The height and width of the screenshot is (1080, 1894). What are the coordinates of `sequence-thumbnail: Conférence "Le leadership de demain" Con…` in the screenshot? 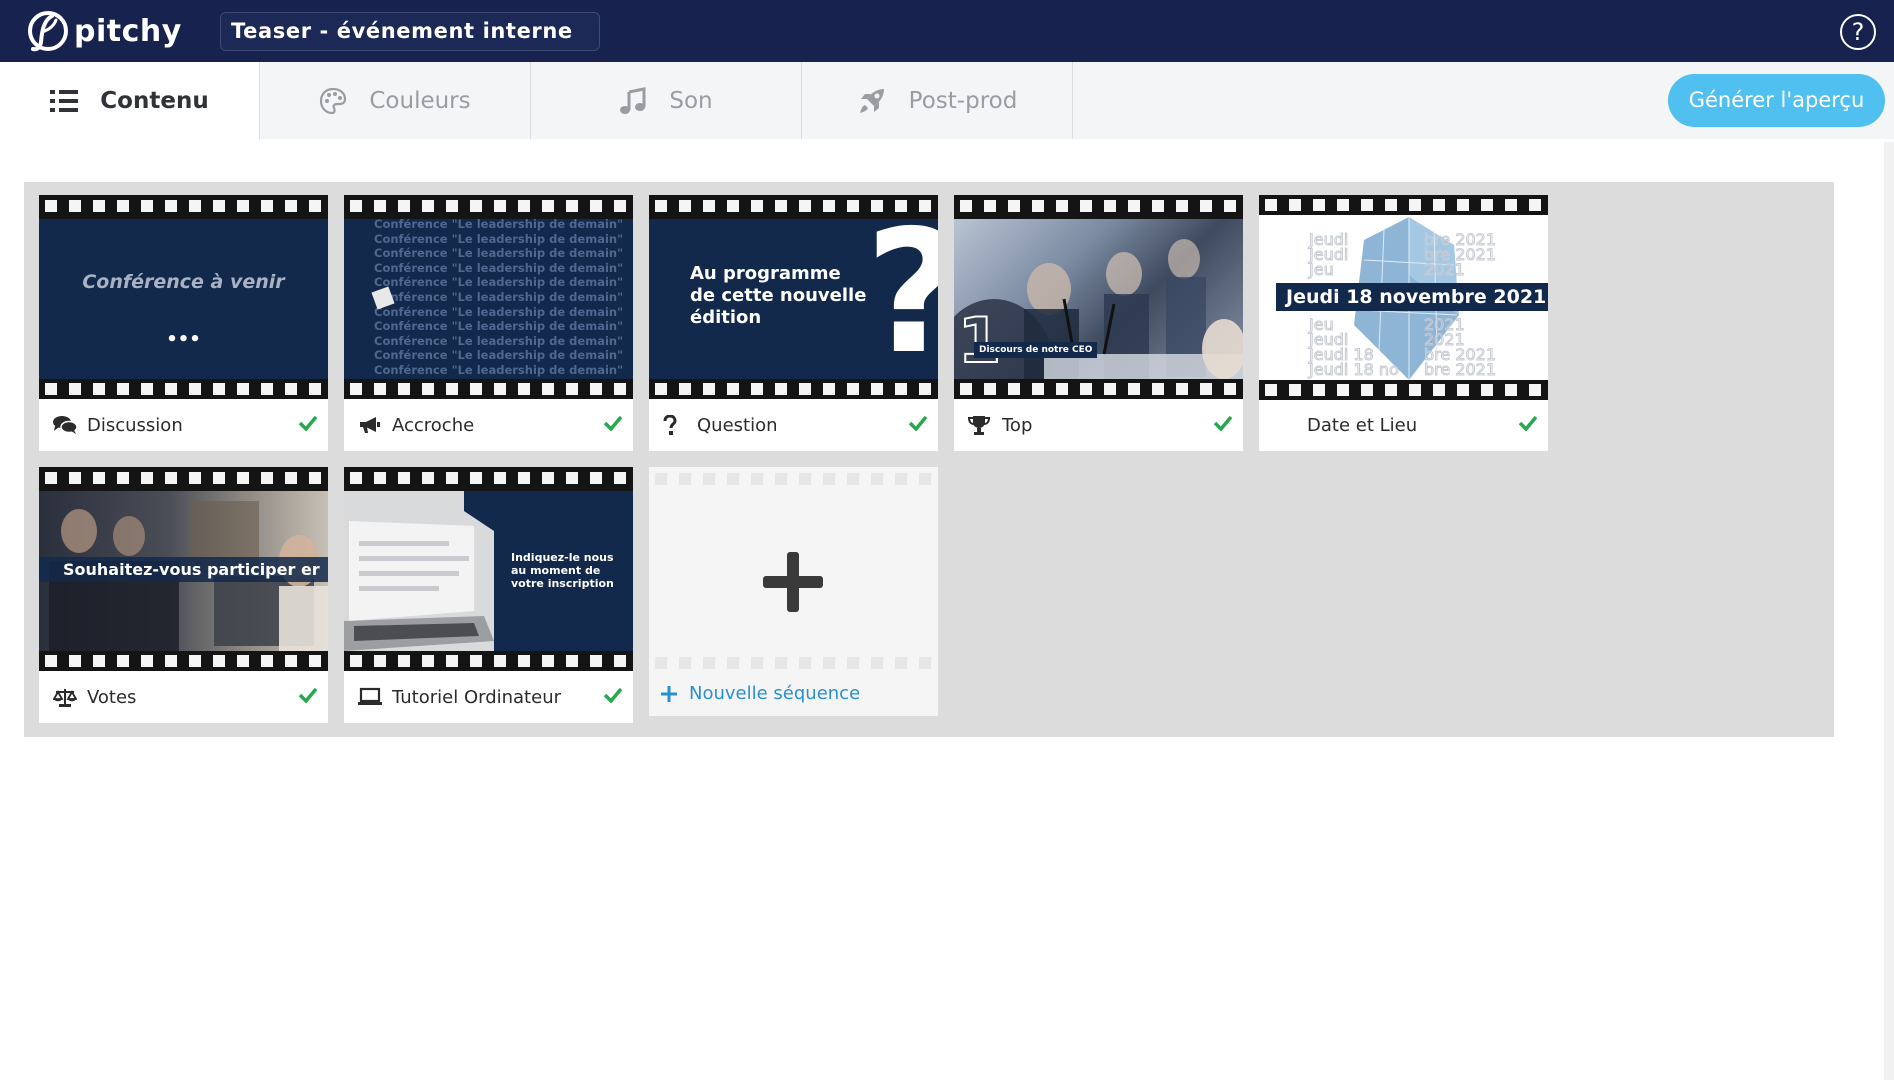 It's located at (488, 299).